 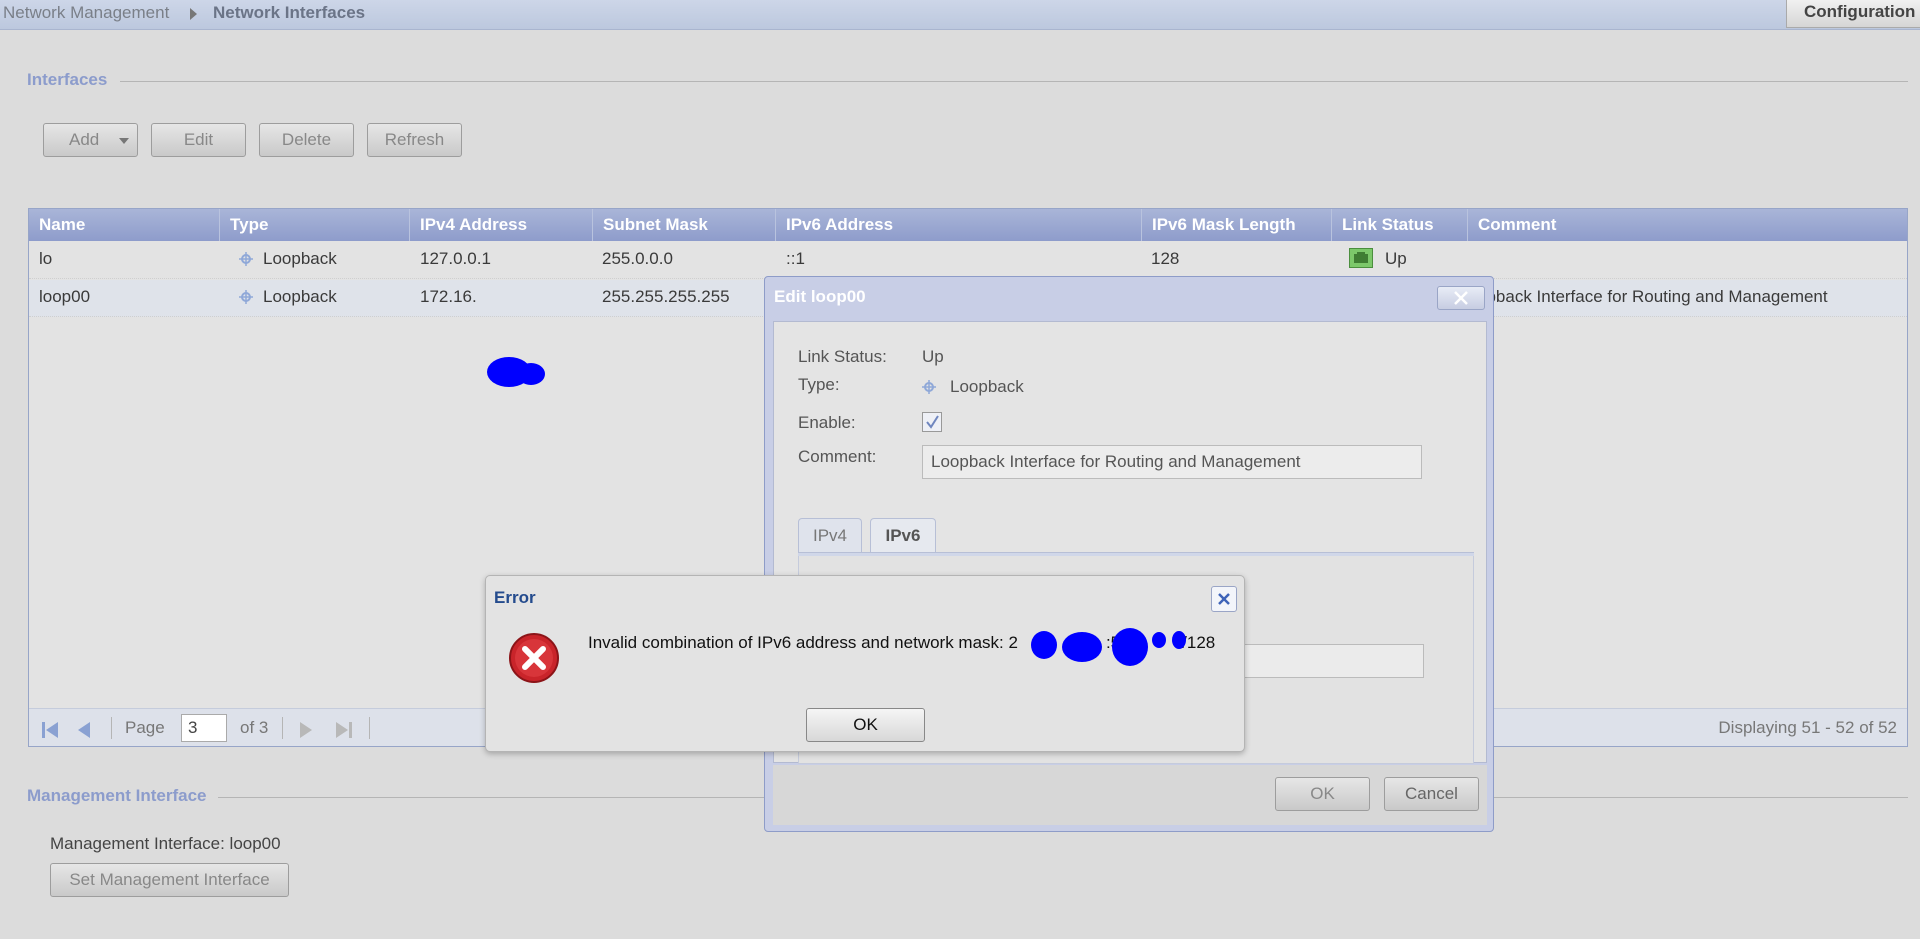 What do you see at coordinates (1237, 225) in the screenshot?
I see `column-header-ipv6-mask-length: IPv6 Mask Length` at bounding box center [1237, 225].